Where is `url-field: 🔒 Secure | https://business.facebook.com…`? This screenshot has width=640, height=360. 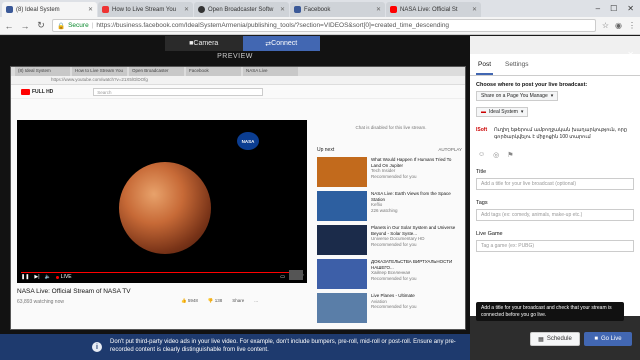
url-field: 🔒 Secure | https://business.facebook.com… is located at coordinates (324, 25).